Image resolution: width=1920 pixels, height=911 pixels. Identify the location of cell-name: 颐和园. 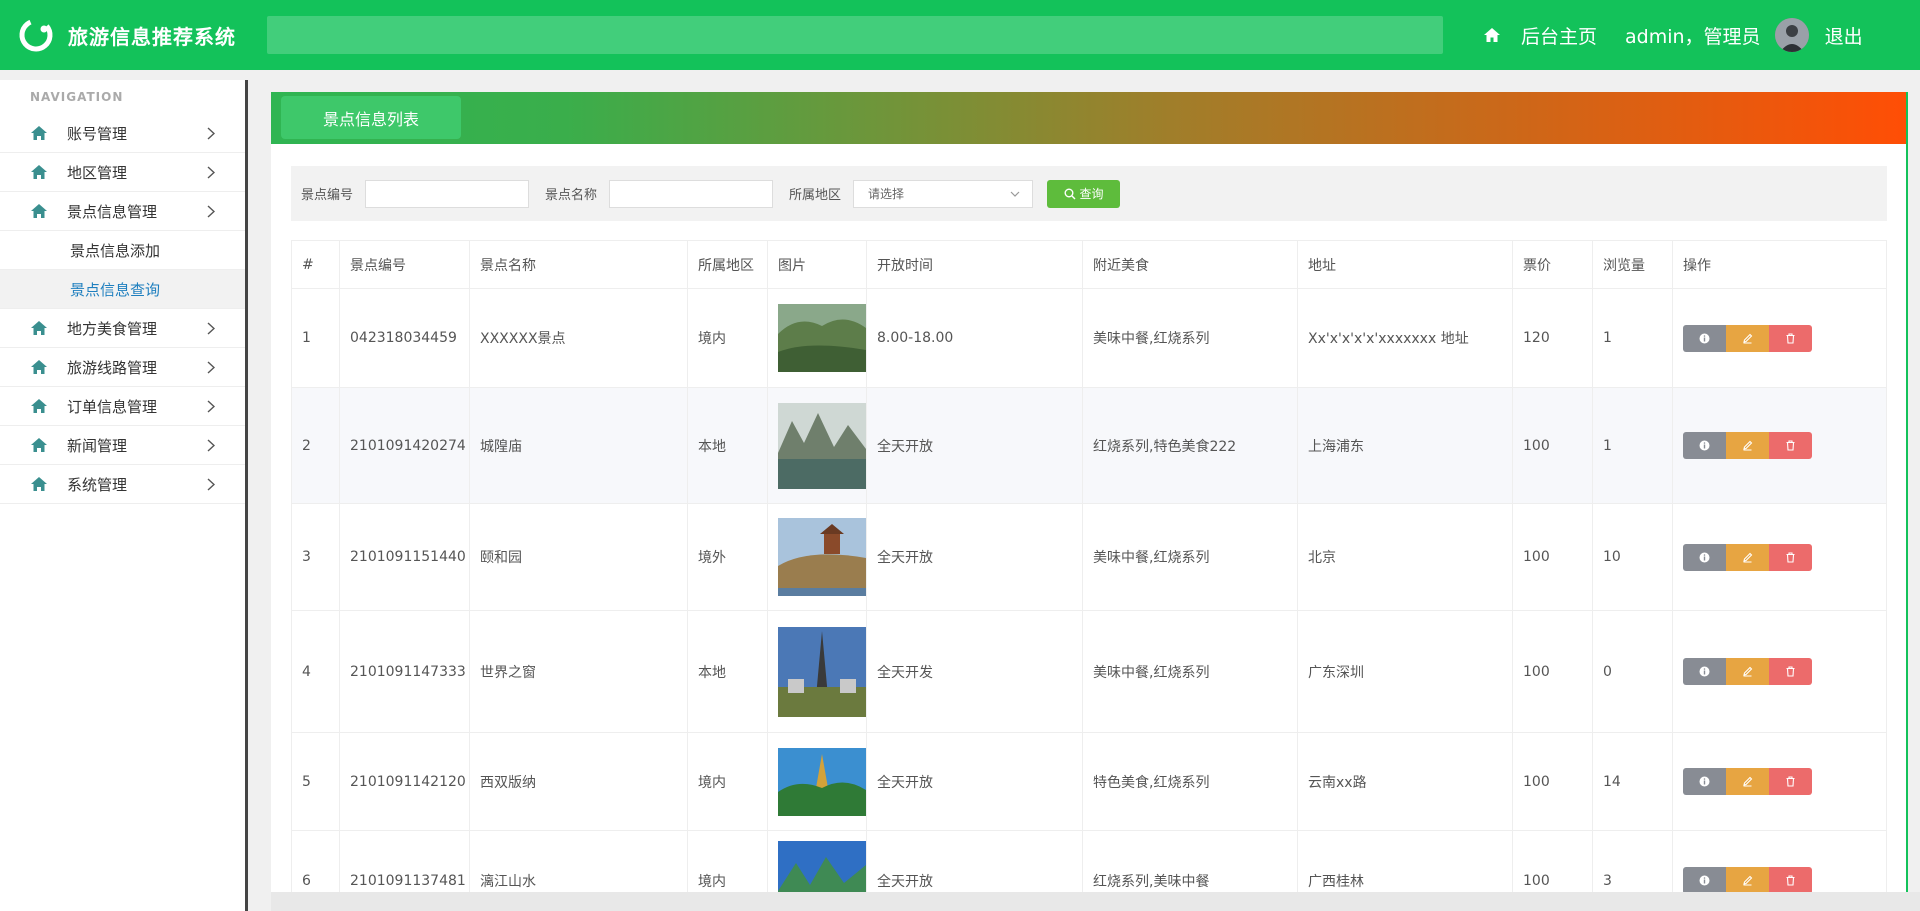
(578, 557).